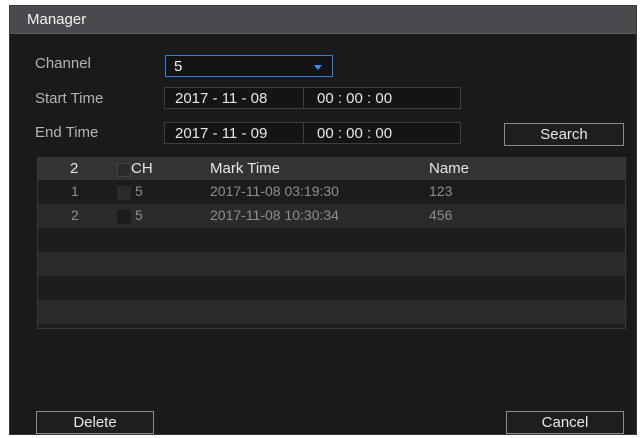 The width and height of the screenshot is (642, 438). I want to click on cancel-button: Cancel, so click(565, 422).